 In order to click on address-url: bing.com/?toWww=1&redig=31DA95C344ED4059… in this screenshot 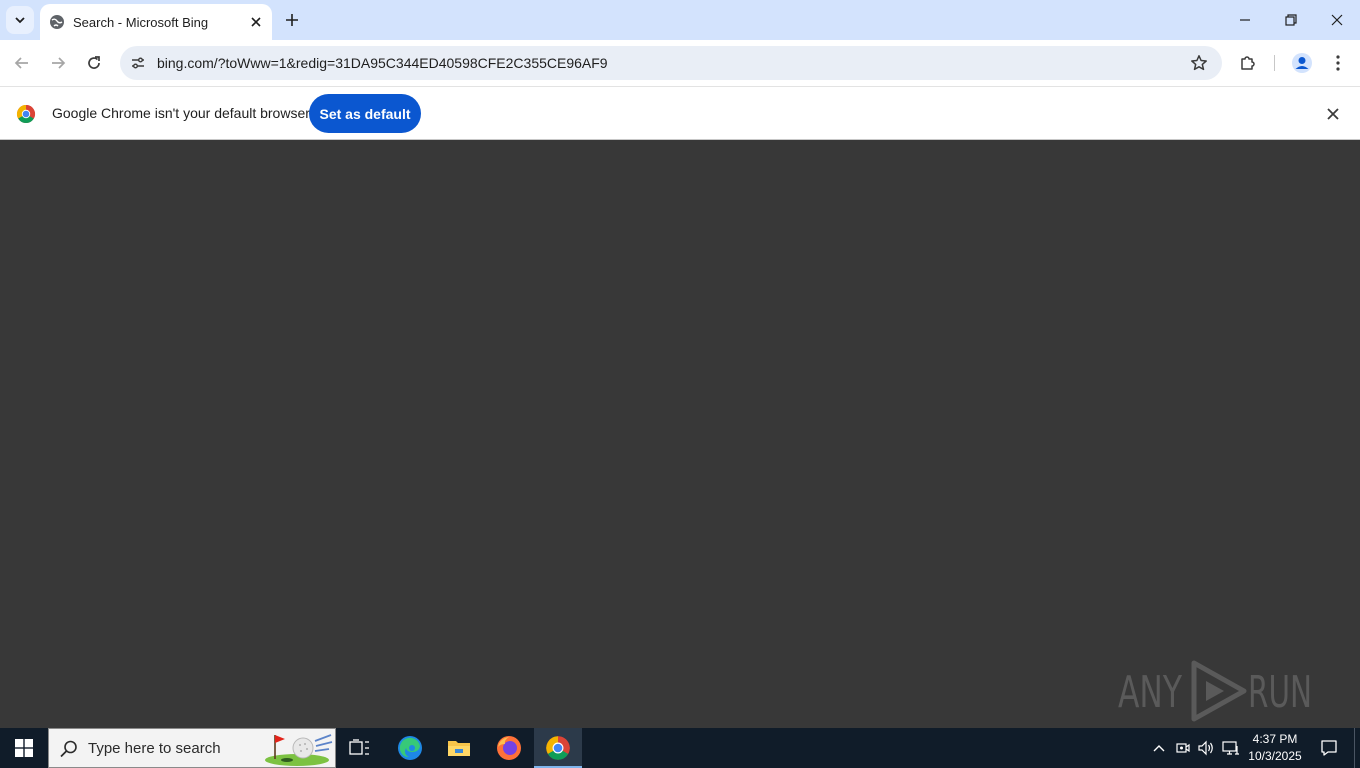, I will do `click(382, 63)`.